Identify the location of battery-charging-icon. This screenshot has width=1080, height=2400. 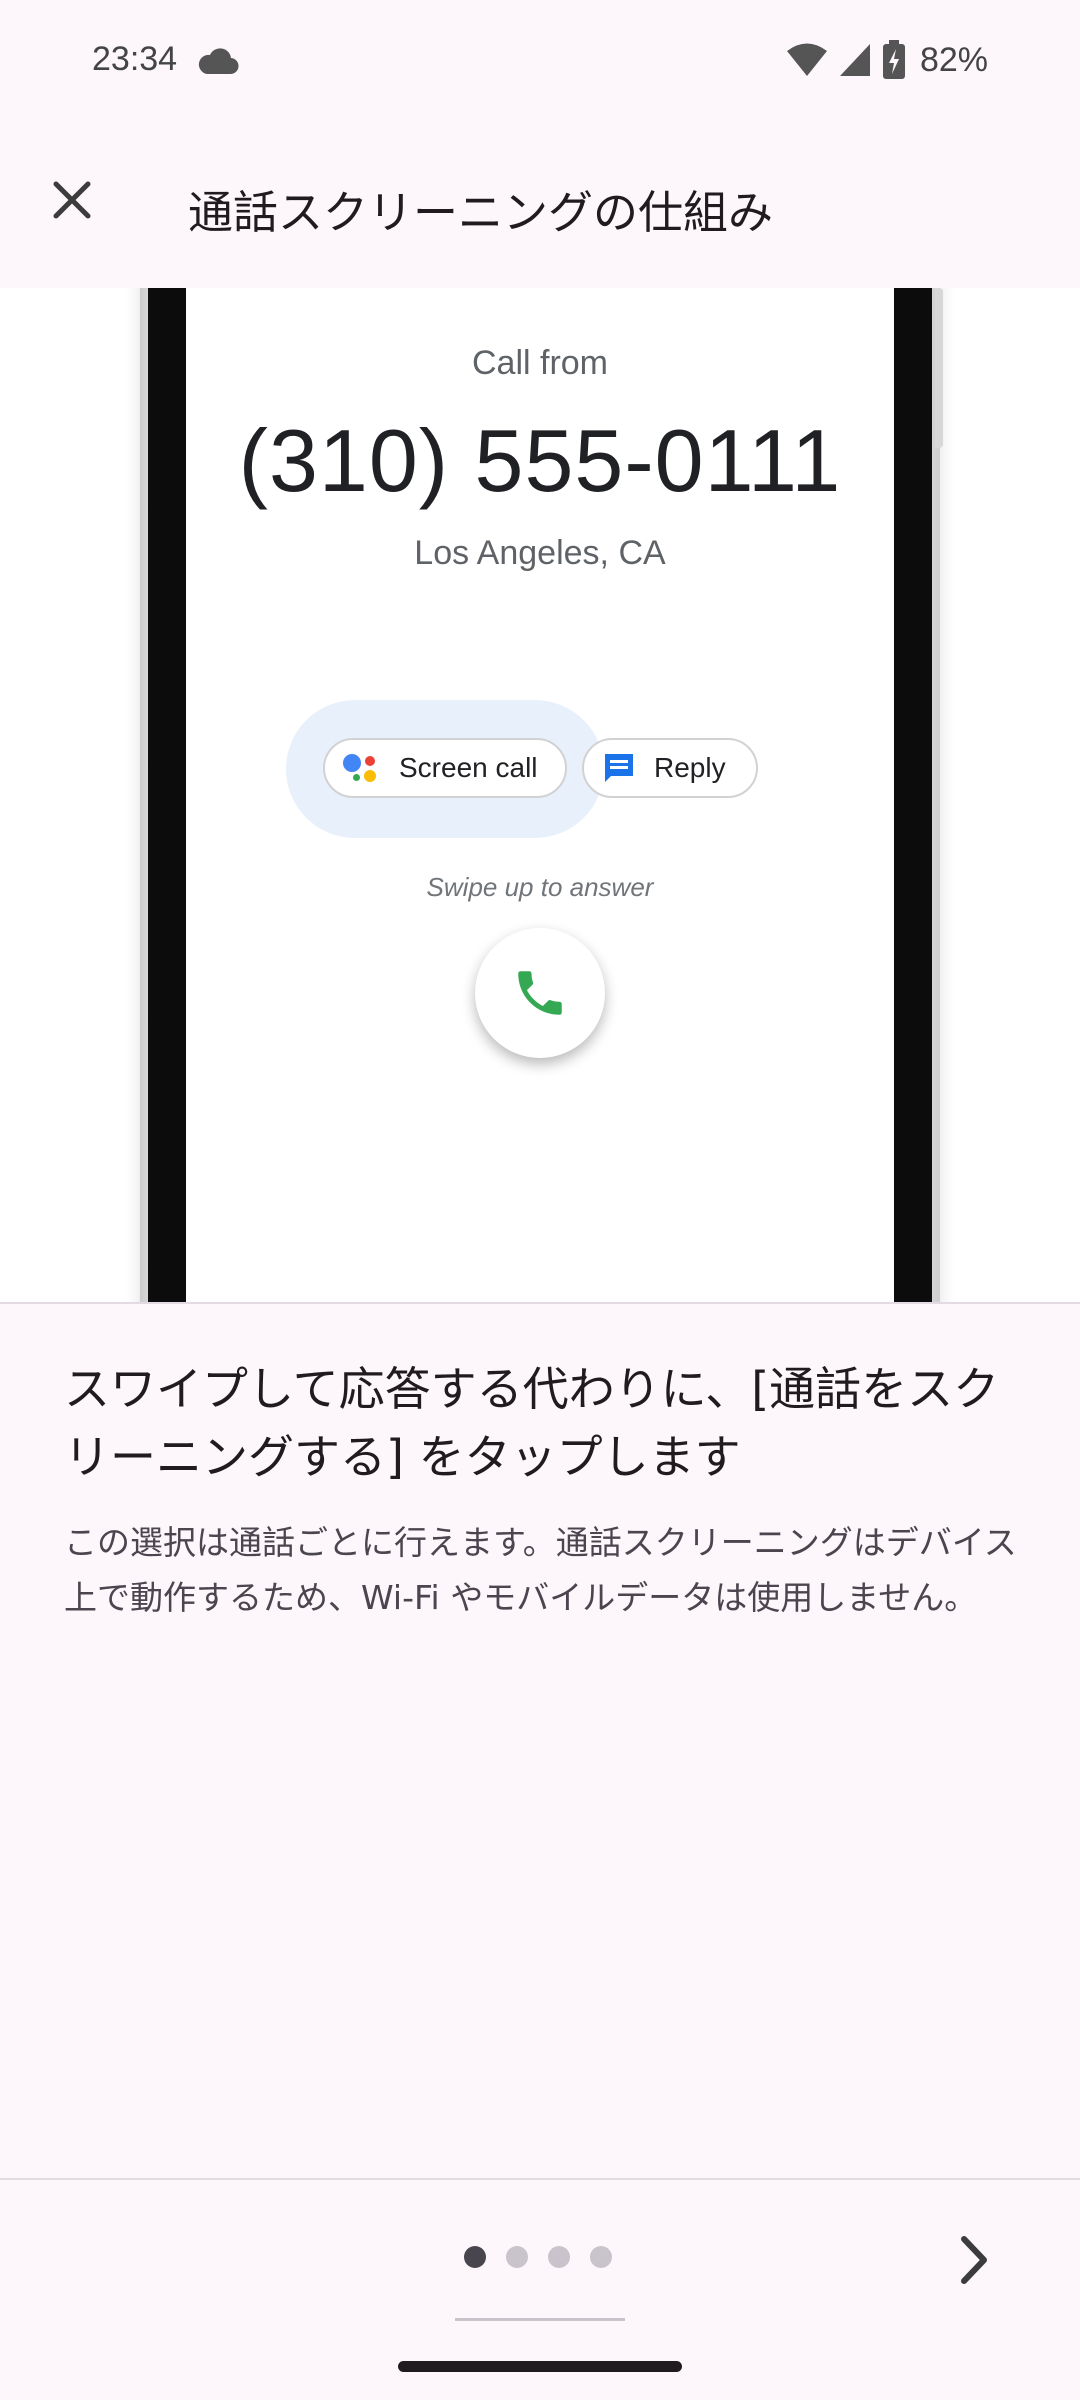
(893, 59).